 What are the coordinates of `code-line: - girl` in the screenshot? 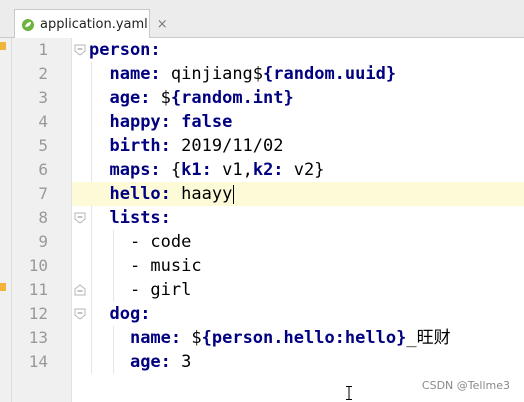 It's located at (140, 290).